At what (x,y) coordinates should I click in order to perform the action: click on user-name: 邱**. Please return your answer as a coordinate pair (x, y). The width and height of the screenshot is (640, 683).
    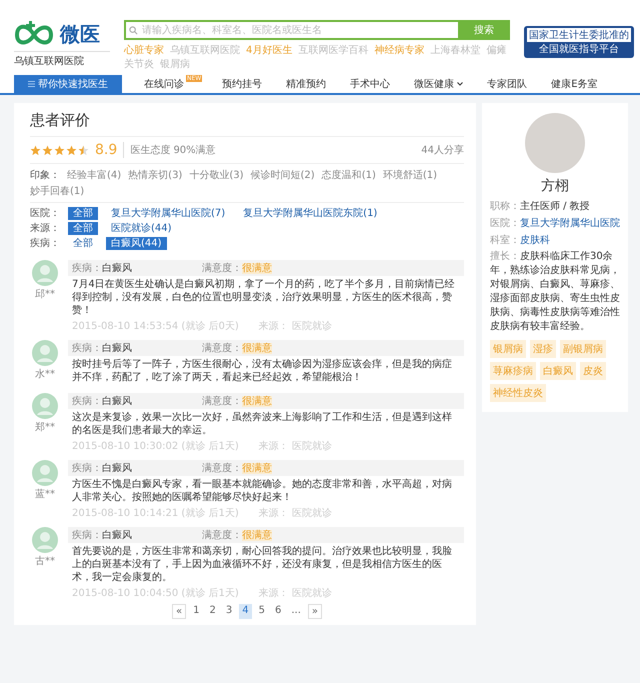
    Looking at the image, I should click on (45, 294).